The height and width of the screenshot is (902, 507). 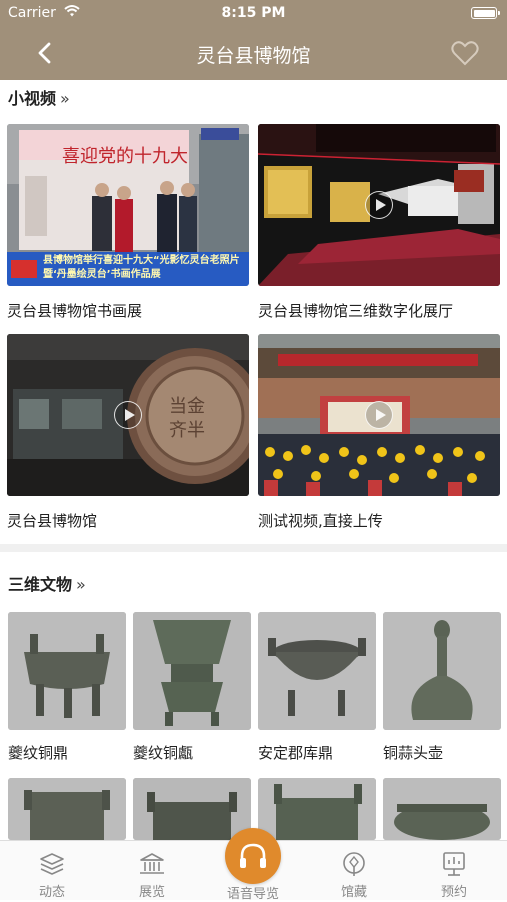 What do you see at coordinates (125, 156) in the screenshot?
I see `svg-text: 喜迎党的十九大` at bounding box center [125, 156].